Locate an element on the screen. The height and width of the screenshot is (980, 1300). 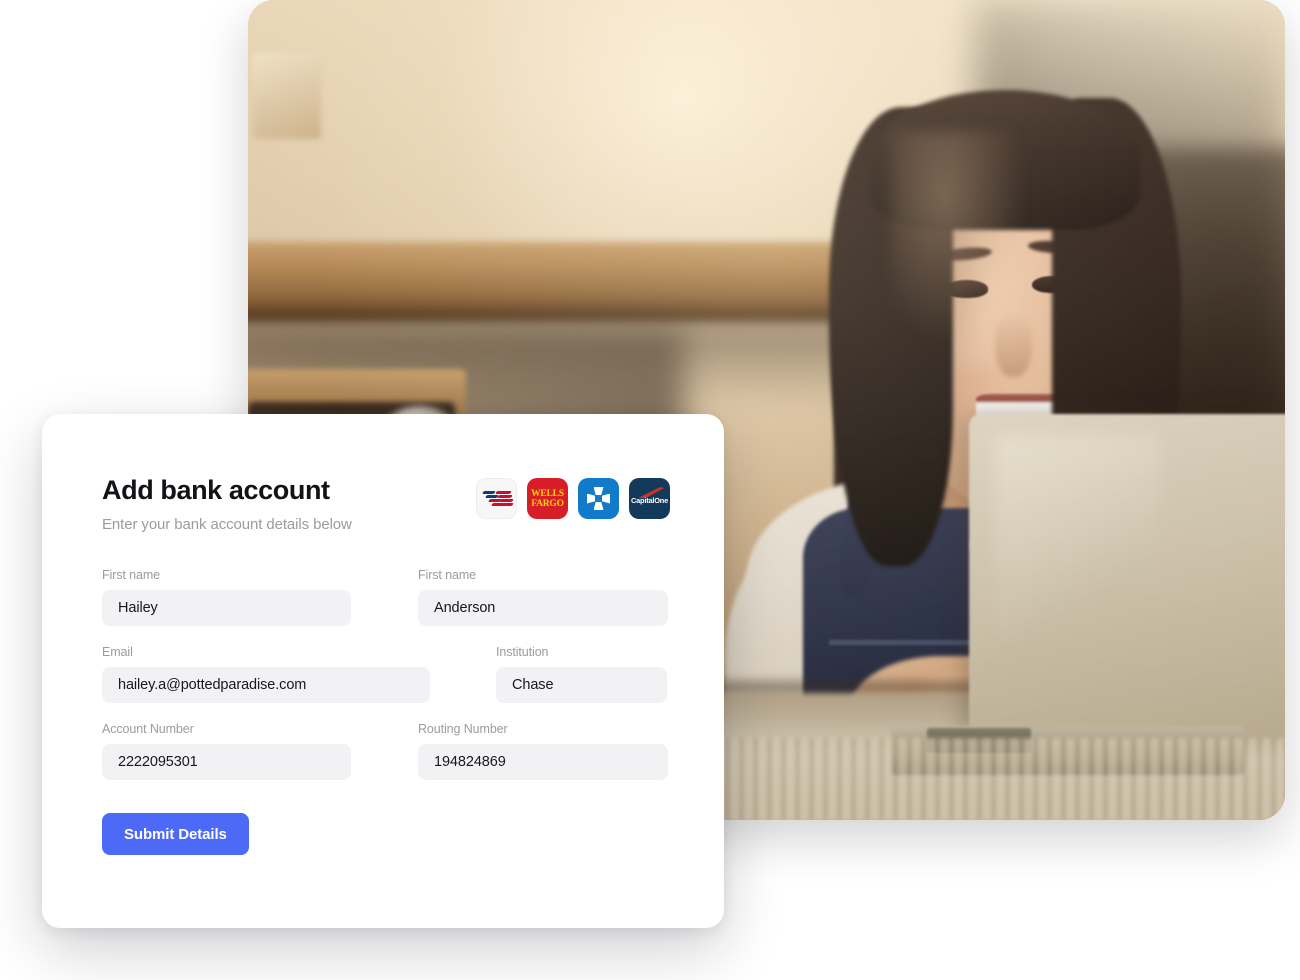
routing-number-label: Routing Number is located at coordinates (463, 729).